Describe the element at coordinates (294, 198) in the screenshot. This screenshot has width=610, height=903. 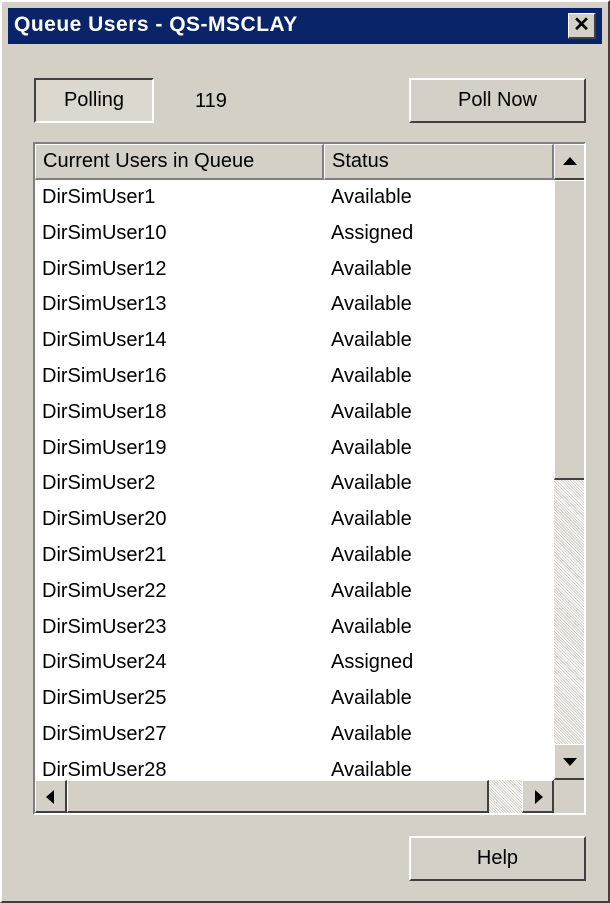
I see `table-row: DirSimUser1 Available` at that location.